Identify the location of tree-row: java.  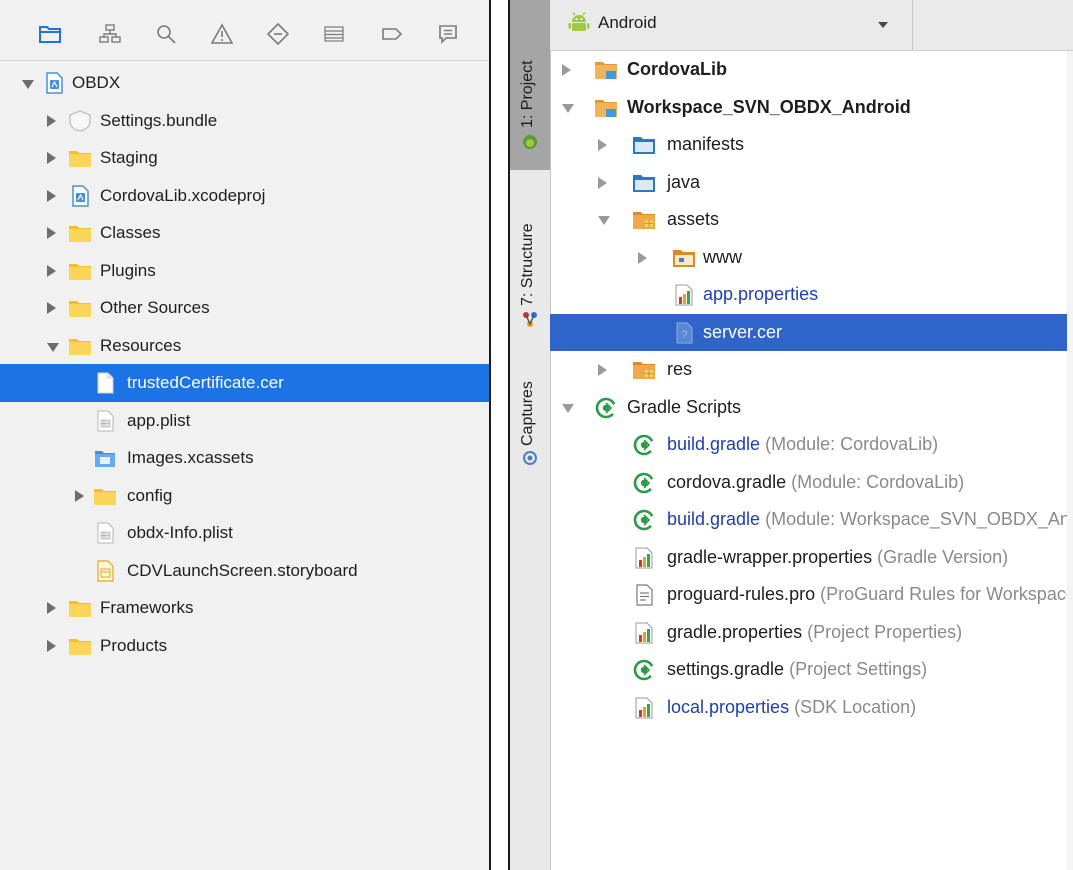
(811, 183).